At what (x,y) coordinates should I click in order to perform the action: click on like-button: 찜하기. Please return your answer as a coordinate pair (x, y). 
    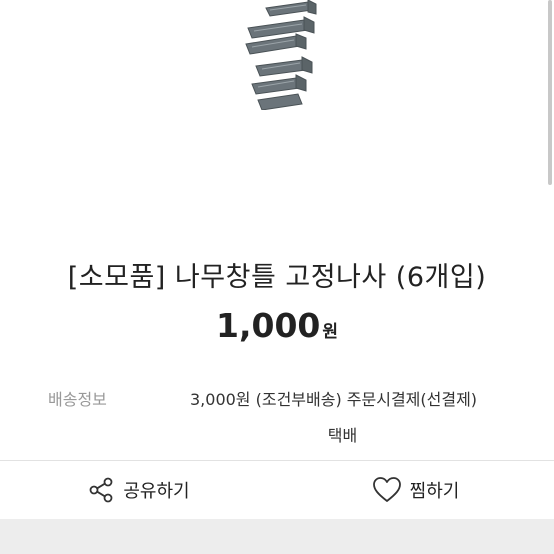
    Looking at the image, I should click on (415, 490).